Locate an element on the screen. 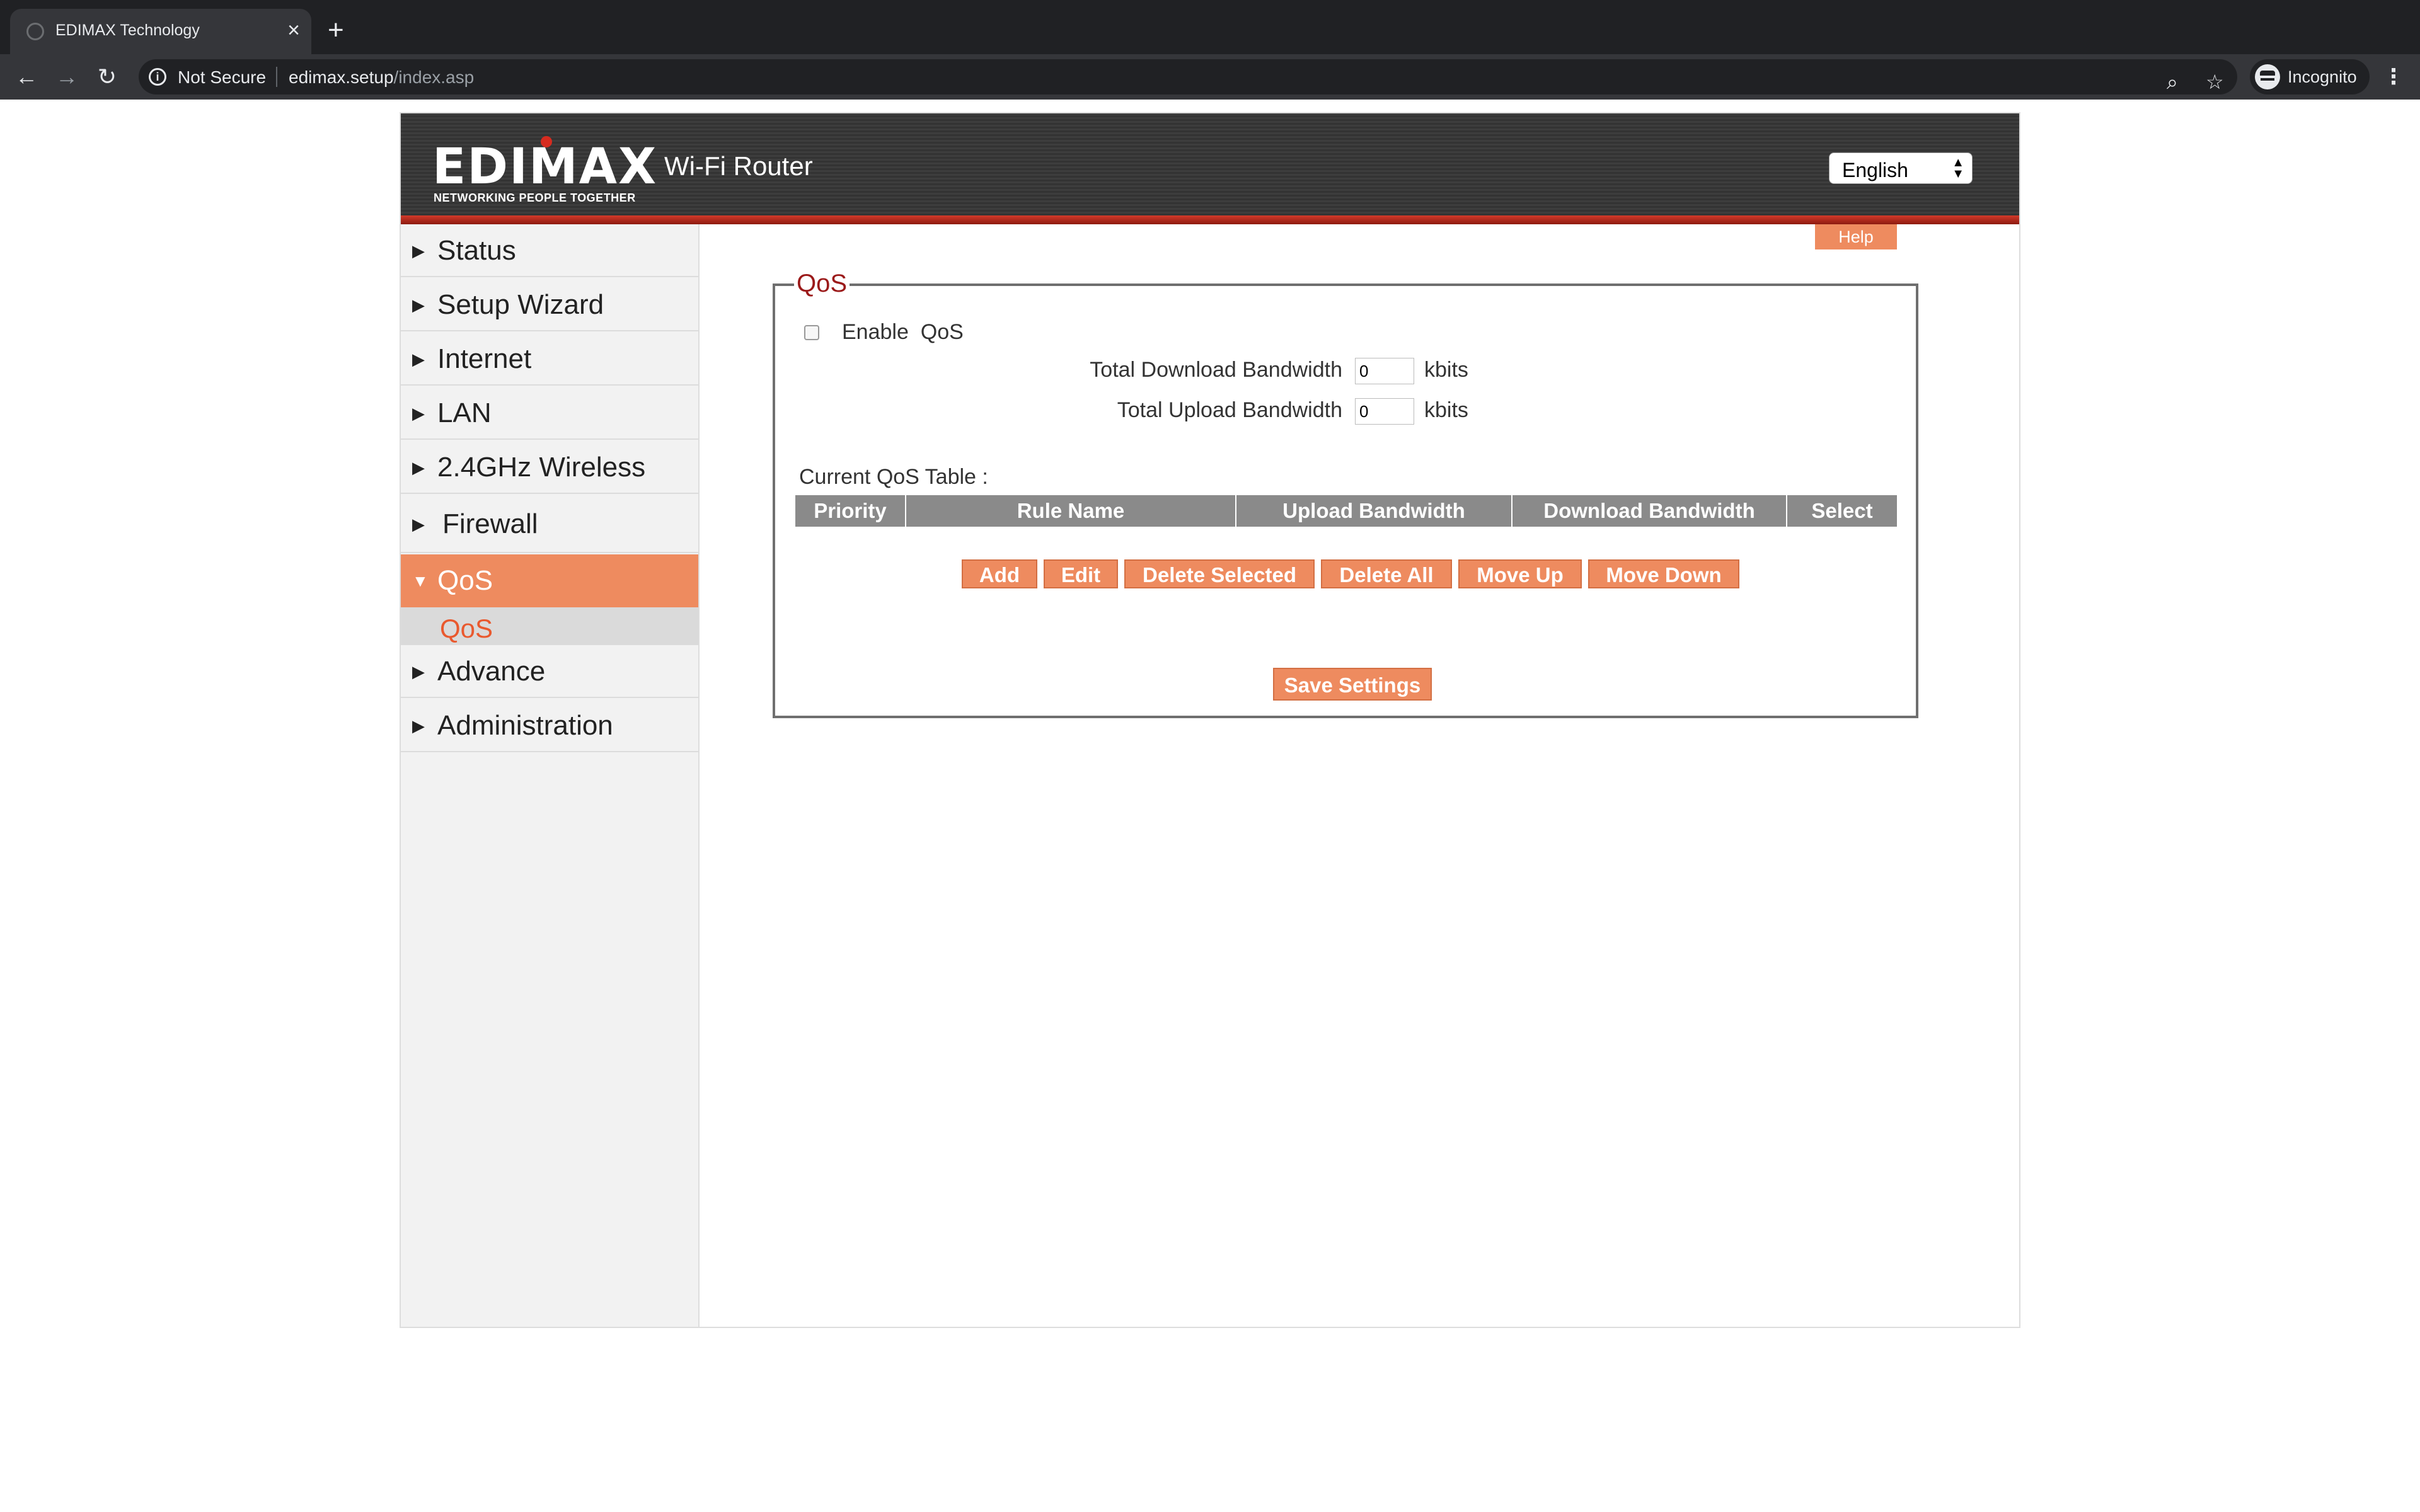 The width and height of the screenshot is (2420, 1512). select-arrows-icon: ▲ ▼ is located at coordinates (1958, 168).